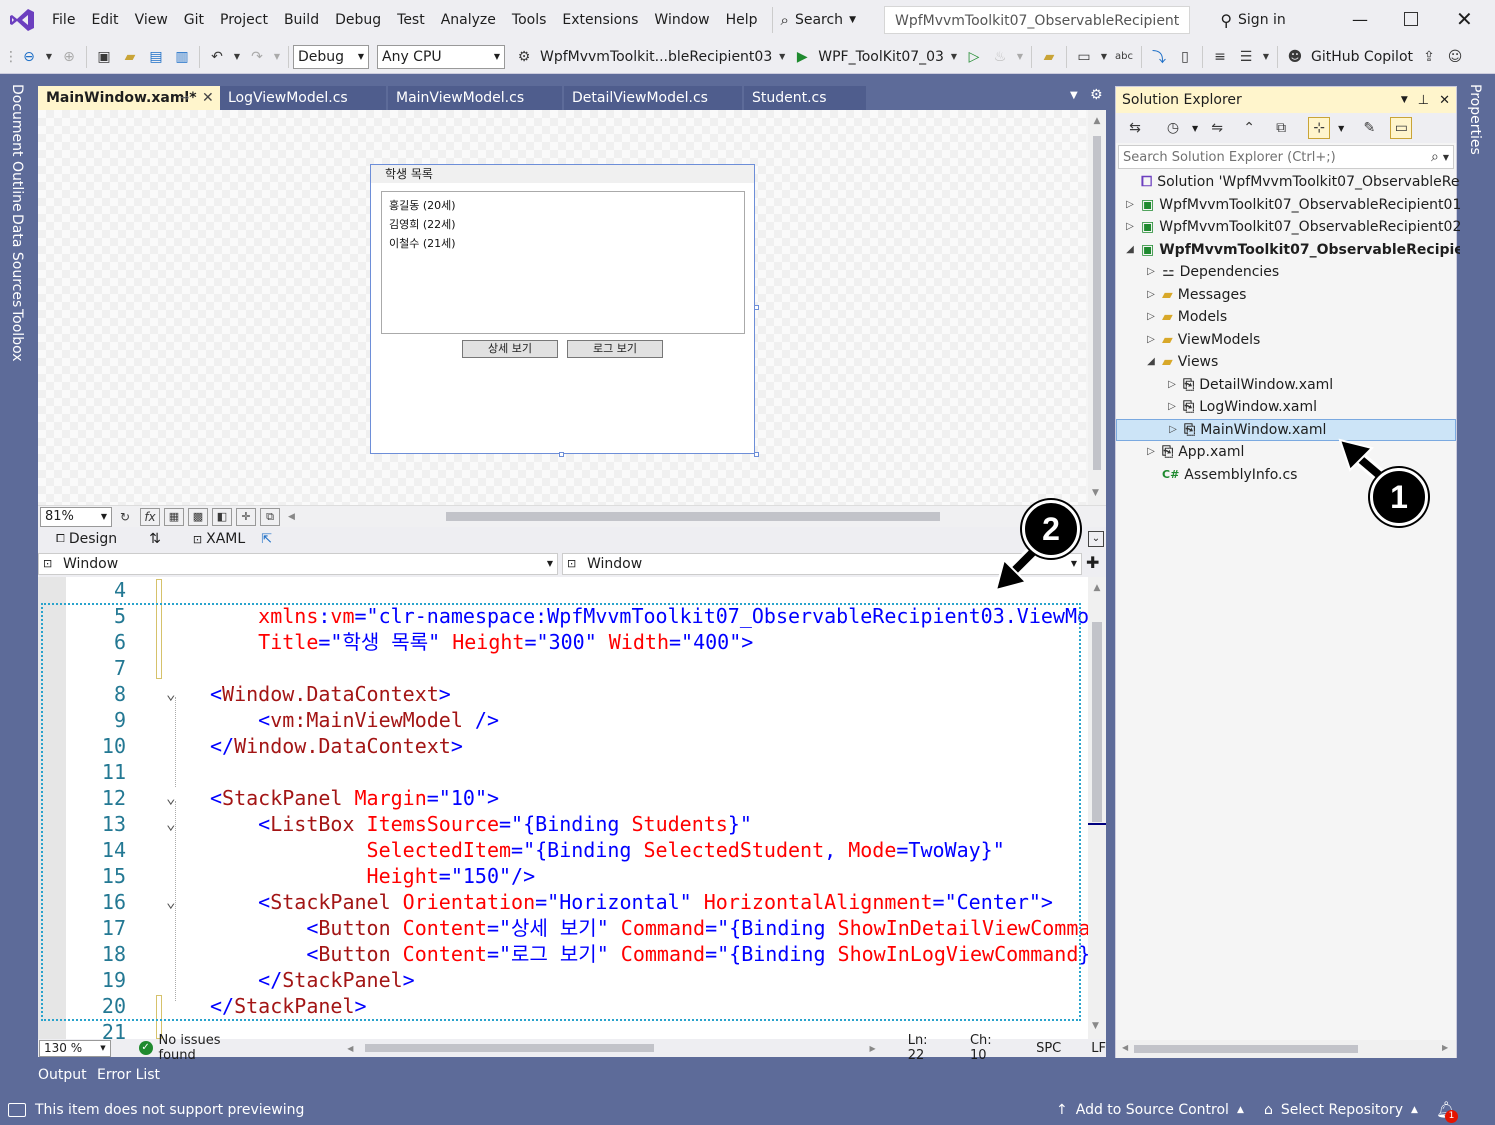 The image size is (1495, 1125). What do you see at coordinates (1202, 340) in the screenshot?
I see `tree-node-viewmodels: ▷ ▰ ViewModels` at bounding box center [1202, 340].